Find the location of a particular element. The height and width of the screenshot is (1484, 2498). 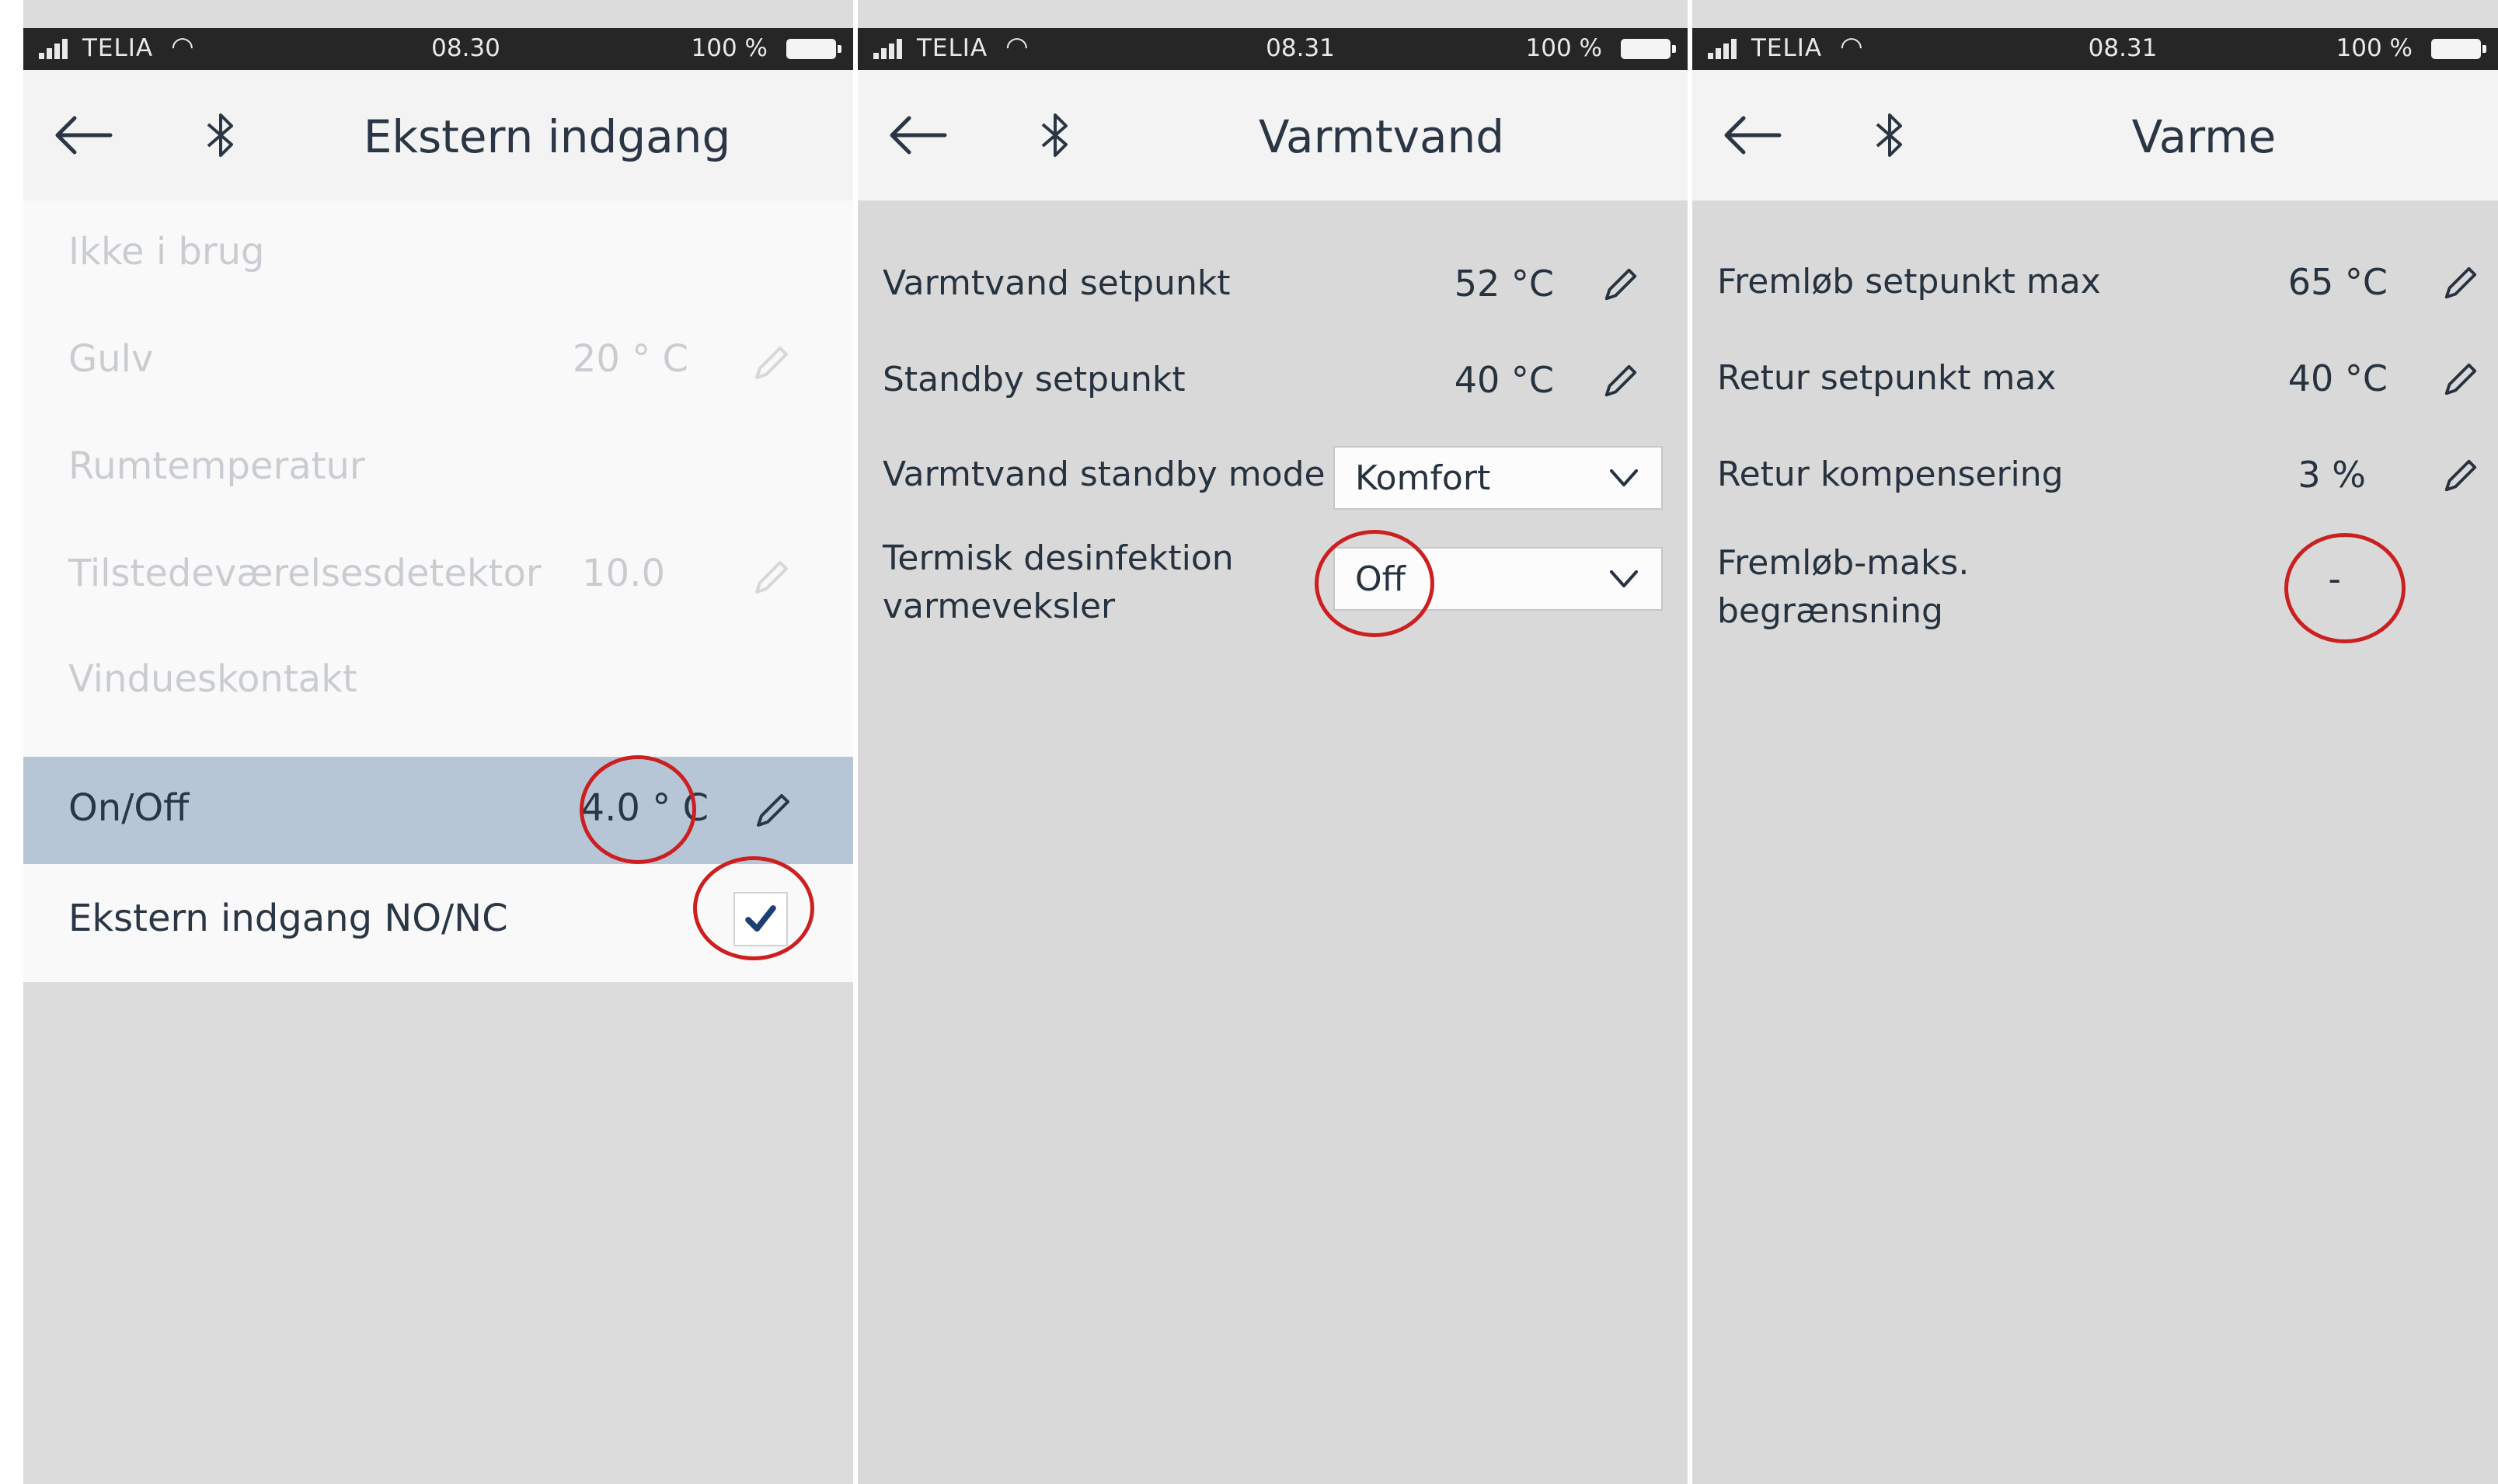

nonc-checkbox is located at coordinates (760, 919).